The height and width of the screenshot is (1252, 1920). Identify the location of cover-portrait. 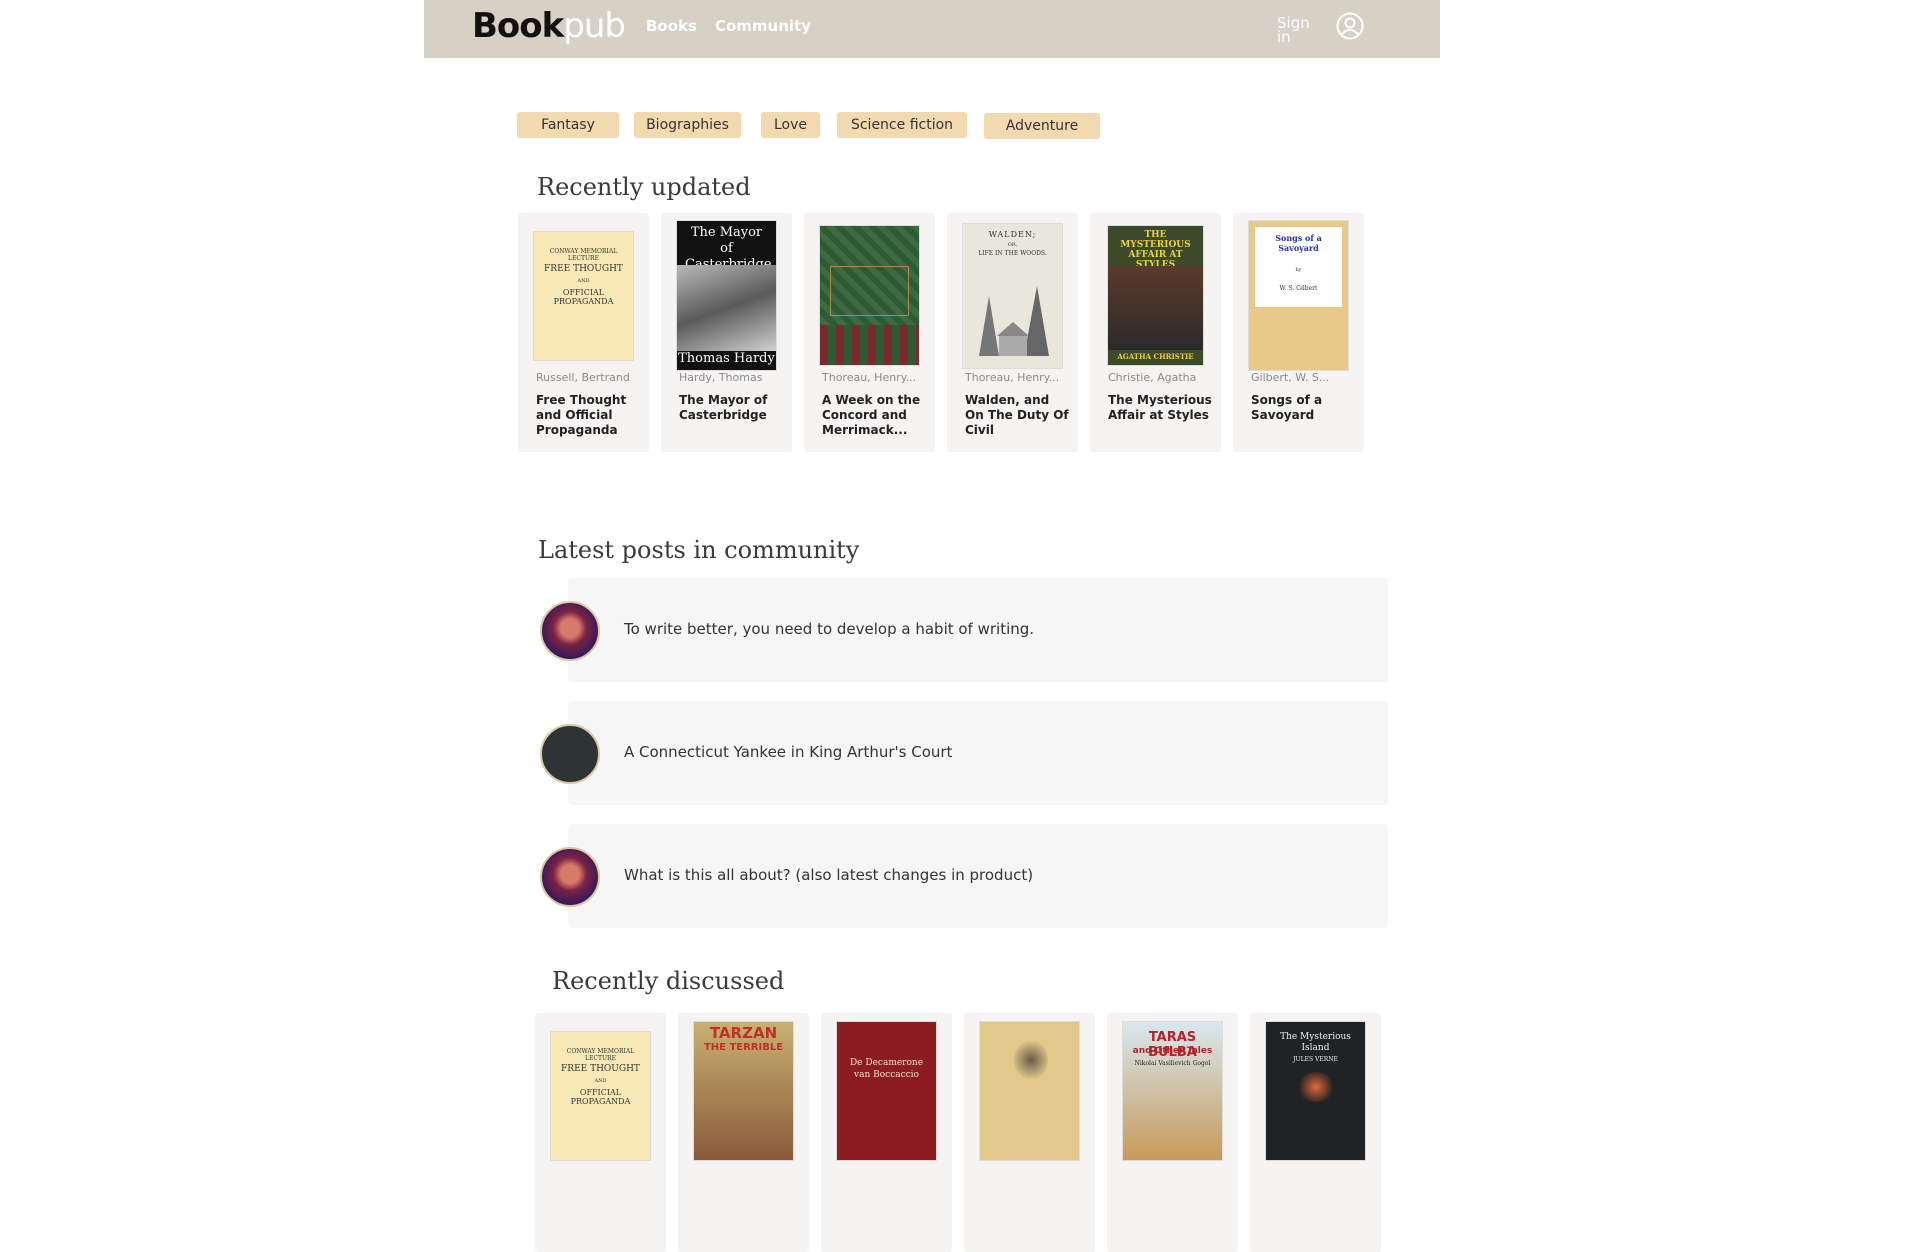
(1031, 1060).